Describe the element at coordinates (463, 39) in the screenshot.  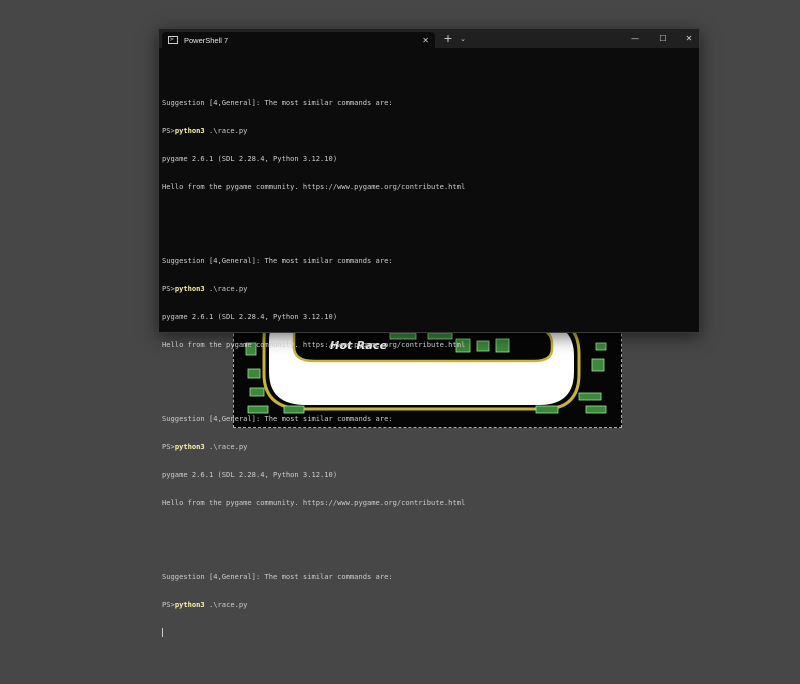
I see `tab-dropdown-button: ⌄` at that location.